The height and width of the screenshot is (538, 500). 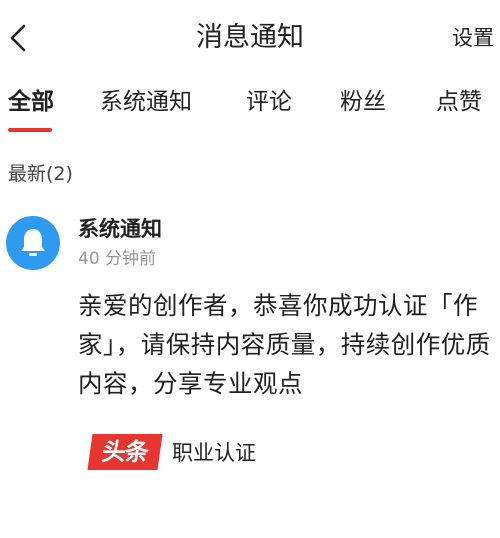 I want to click on certification-label: 职业认证, so click(x=214, y=453).